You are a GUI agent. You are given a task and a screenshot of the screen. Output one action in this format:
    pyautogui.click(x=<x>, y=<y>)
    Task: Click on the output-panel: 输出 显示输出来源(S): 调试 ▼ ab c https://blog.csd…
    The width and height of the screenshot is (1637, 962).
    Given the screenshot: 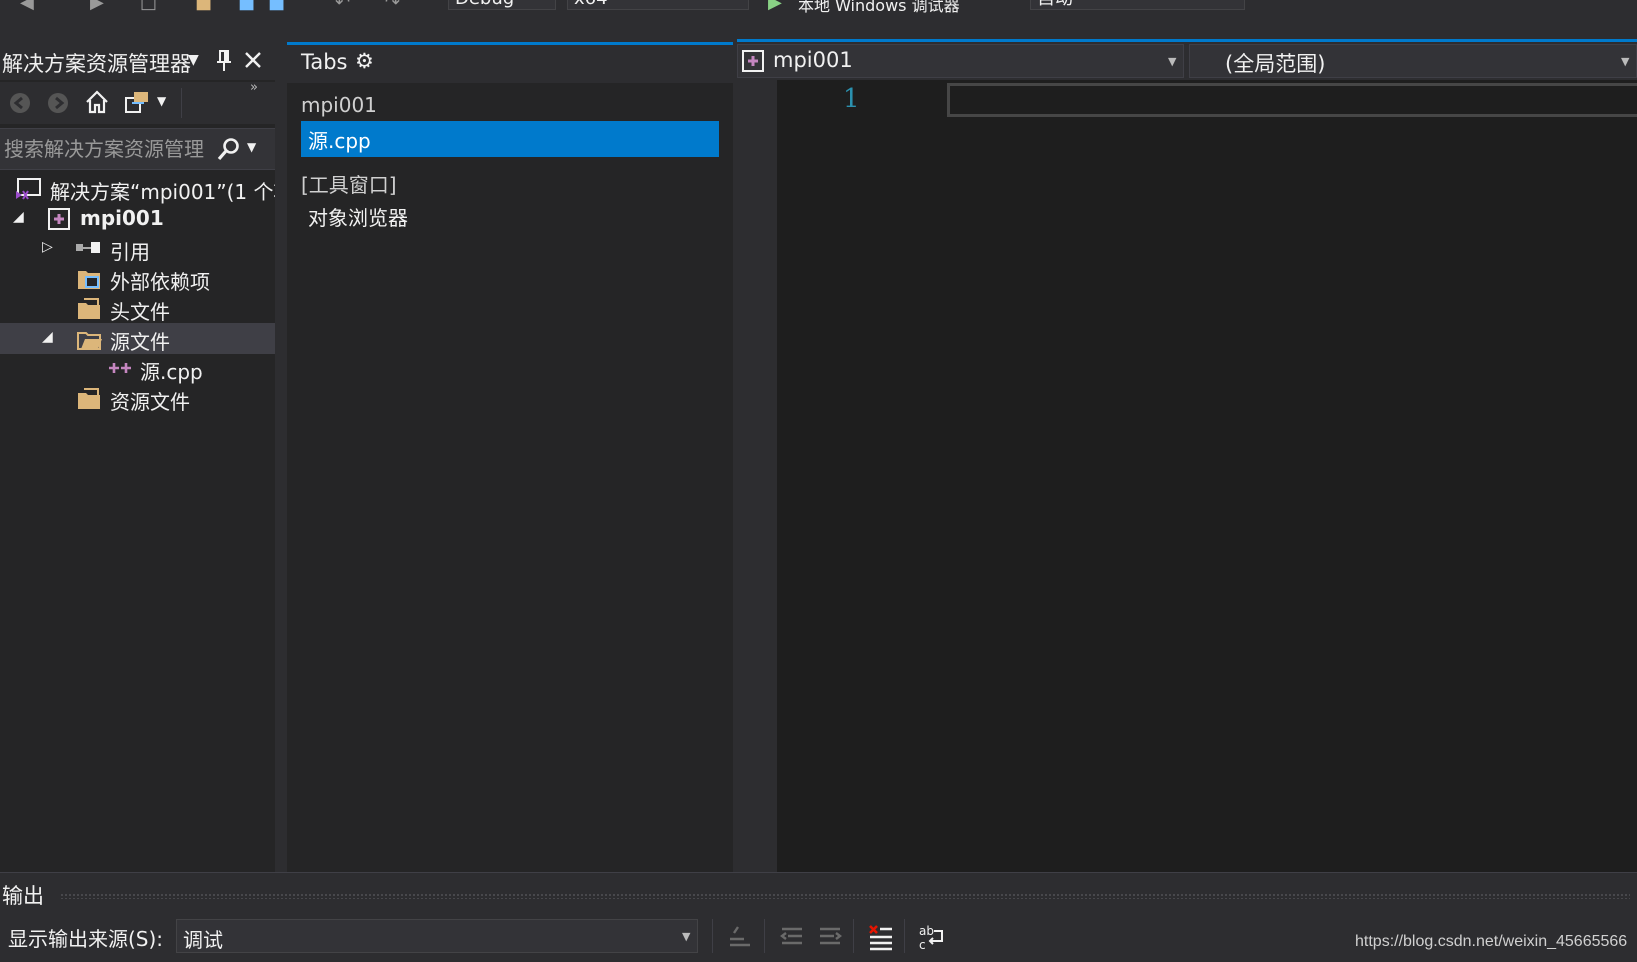 What is the action you would take?
    pyautogui.click(x=818, y=917)
    